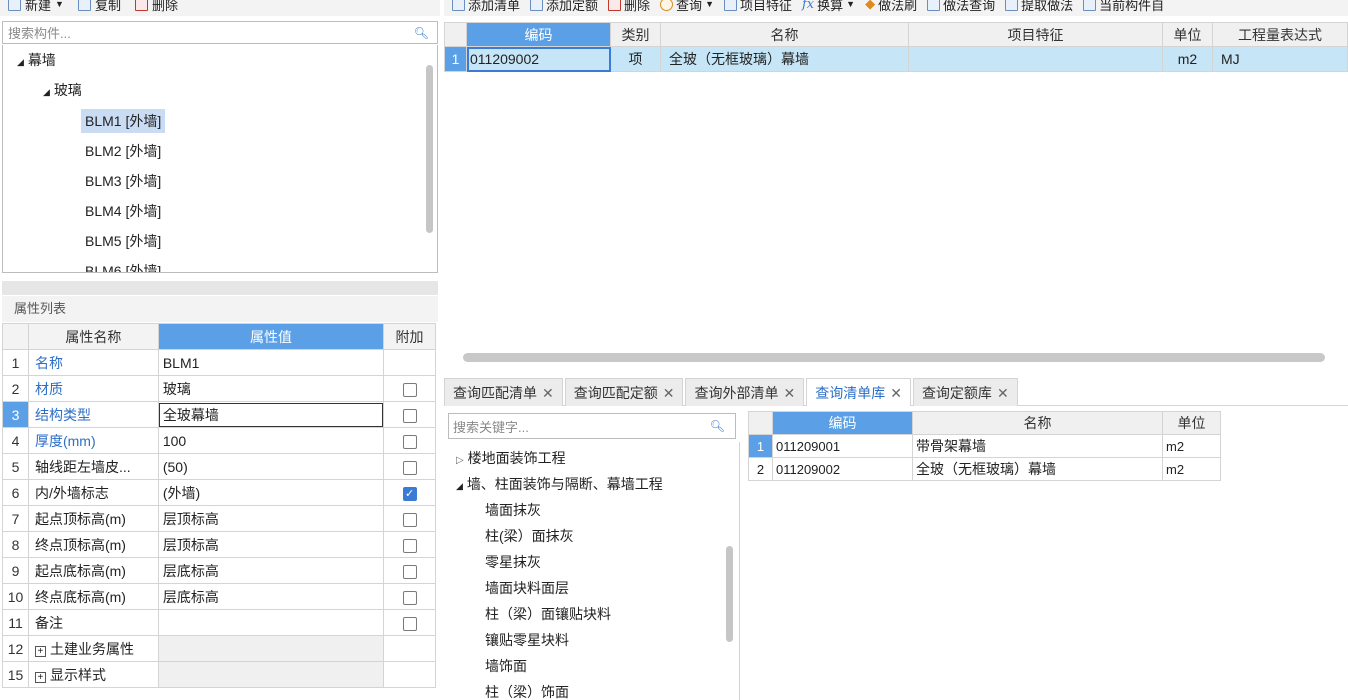 This screenshot has width=1348, height=700. Describe the element at coordinates (891, 7) in the screenshot. I see `method-brush-button: ◆ 做法刷` at that location.